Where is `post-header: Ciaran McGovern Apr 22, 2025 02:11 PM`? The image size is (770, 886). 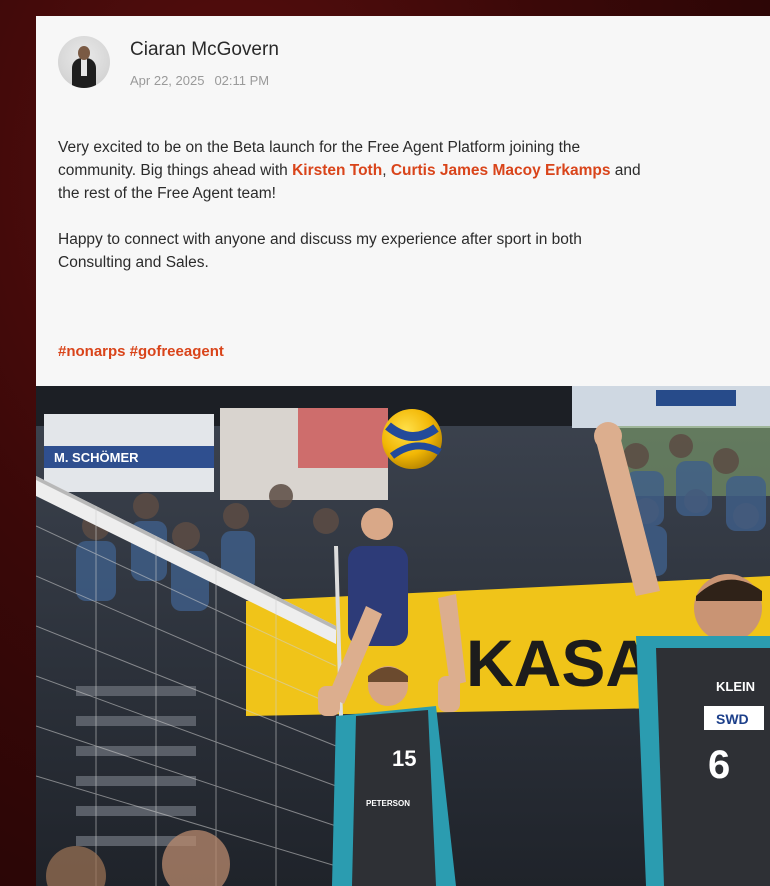 post-header: Ciaran McGovern Apr 22, 2025 02:11 PM is located at coordinates (168, 62).